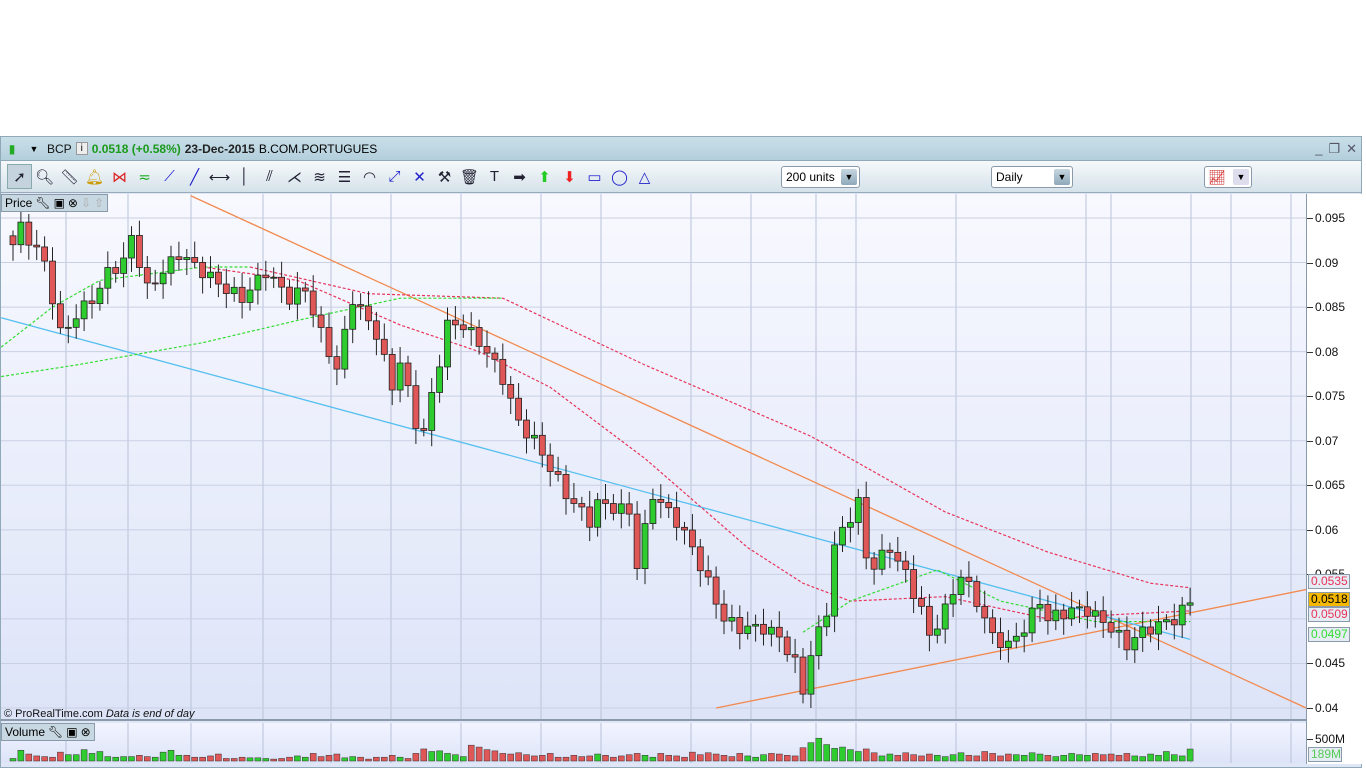 The width and height of the screenshot is (1366, 768). Describe the element at coordinates (1032, 177) in the screenshot. I see `period-select: Daily ▼` at that location.